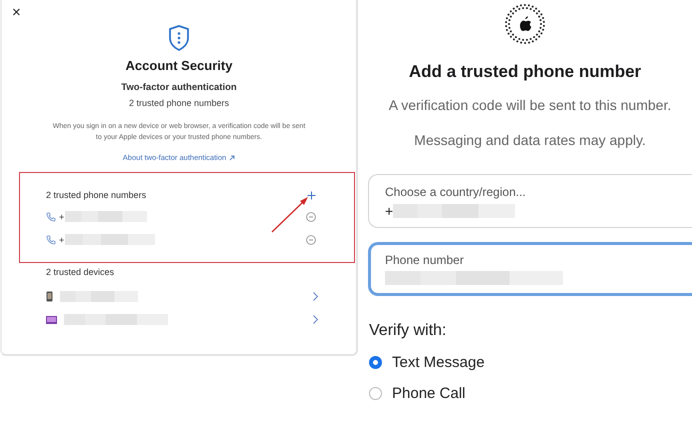  I want to click on laptop-icon, so click(51, 320).